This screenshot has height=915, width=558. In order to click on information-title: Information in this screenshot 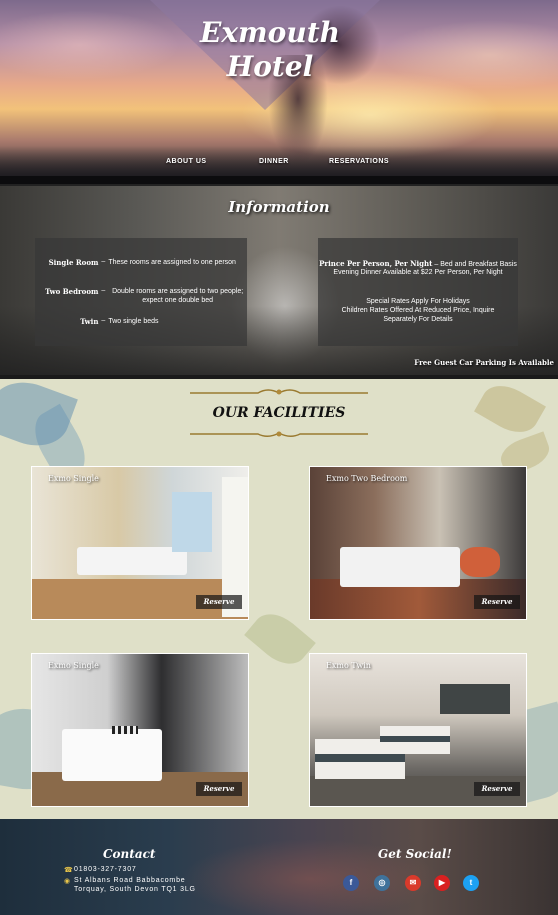, I will do `click(279, 207)`.